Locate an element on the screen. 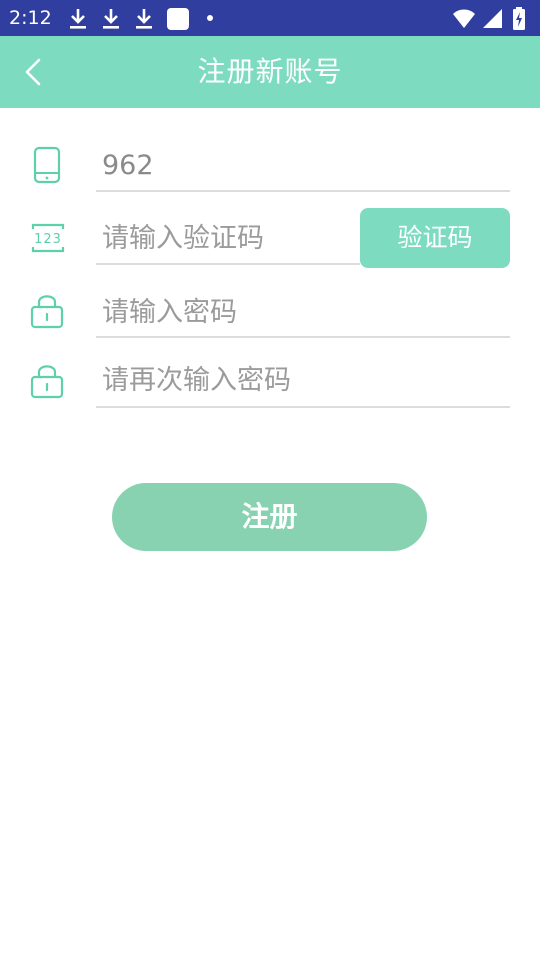 Image resolution: width=540 pixels, height=960 pixels. dot-icon is located at coordinates (210, 18).